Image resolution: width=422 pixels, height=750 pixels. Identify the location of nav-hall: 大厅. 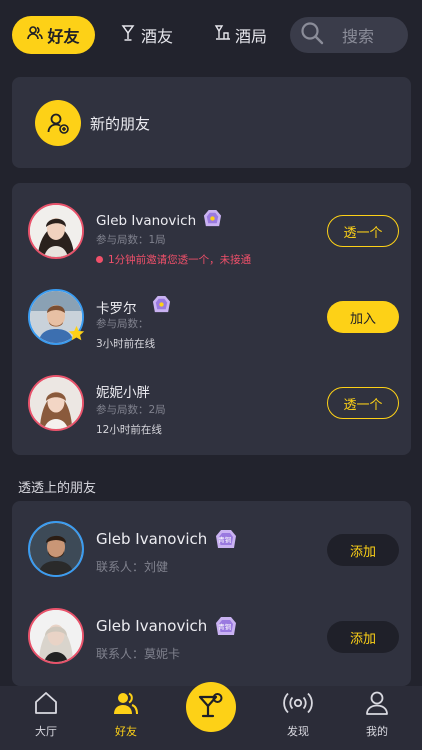
(46, 718).